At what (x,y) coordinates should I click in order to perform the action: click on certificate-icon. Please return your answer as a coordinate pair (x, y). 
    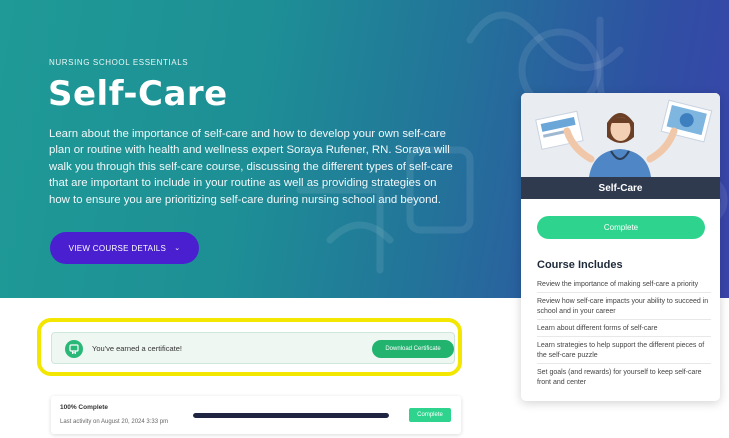
    Looking at the image, I should click on (74, 349).